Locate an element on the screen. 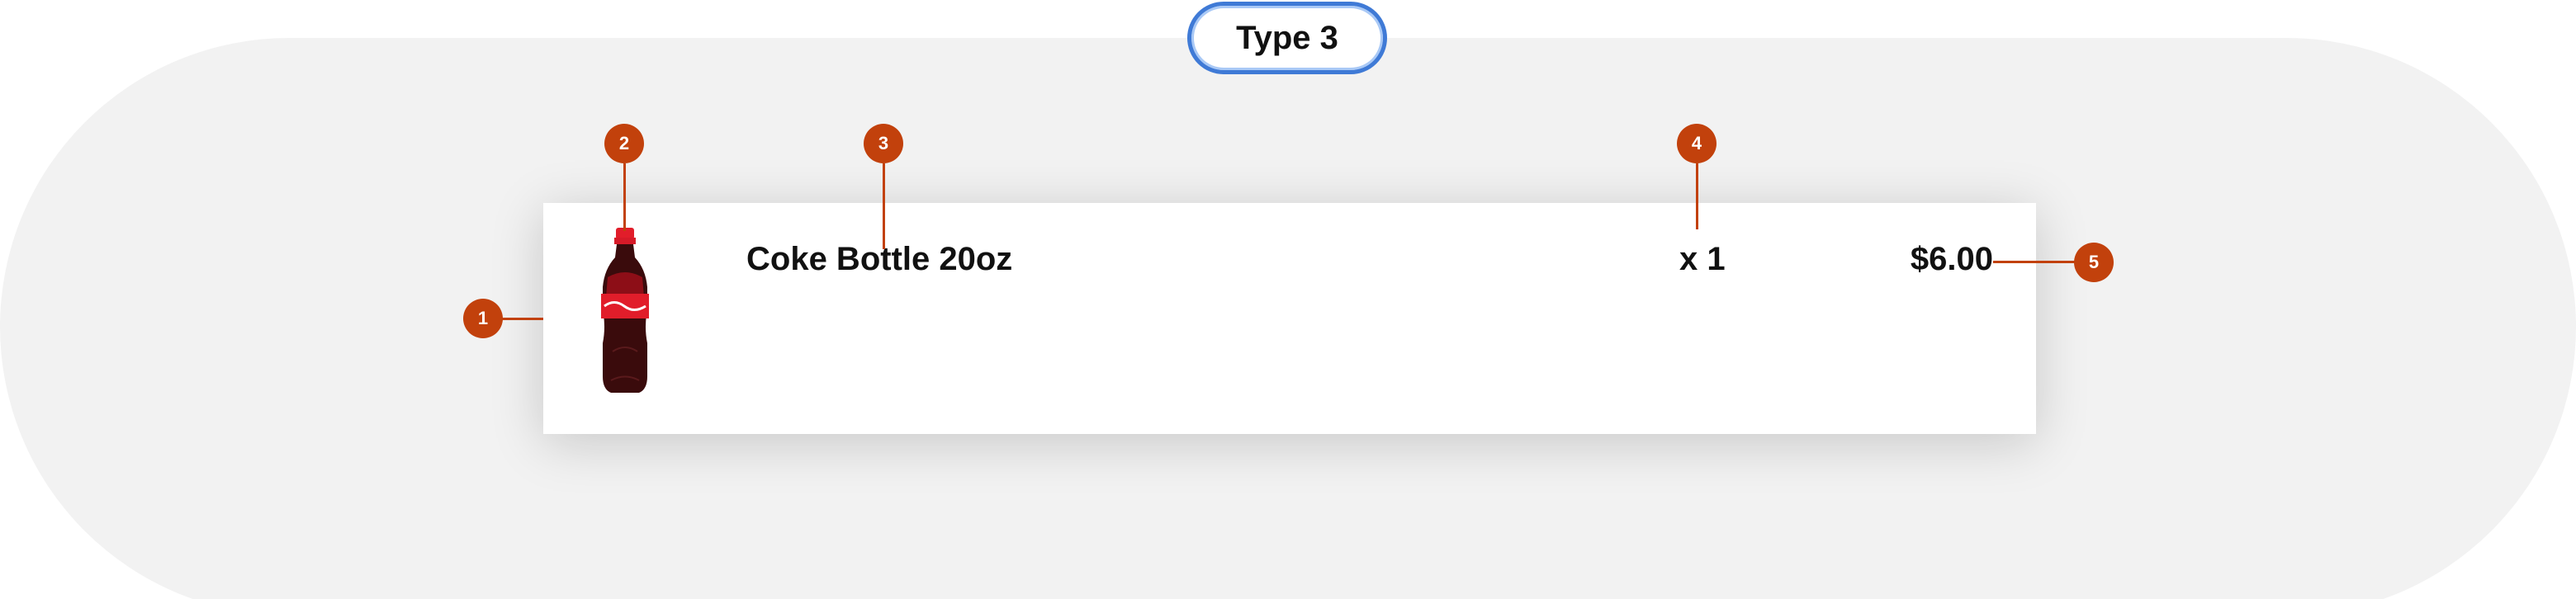  callout-badge-4: 4 is located at coordinates (1697, 143).